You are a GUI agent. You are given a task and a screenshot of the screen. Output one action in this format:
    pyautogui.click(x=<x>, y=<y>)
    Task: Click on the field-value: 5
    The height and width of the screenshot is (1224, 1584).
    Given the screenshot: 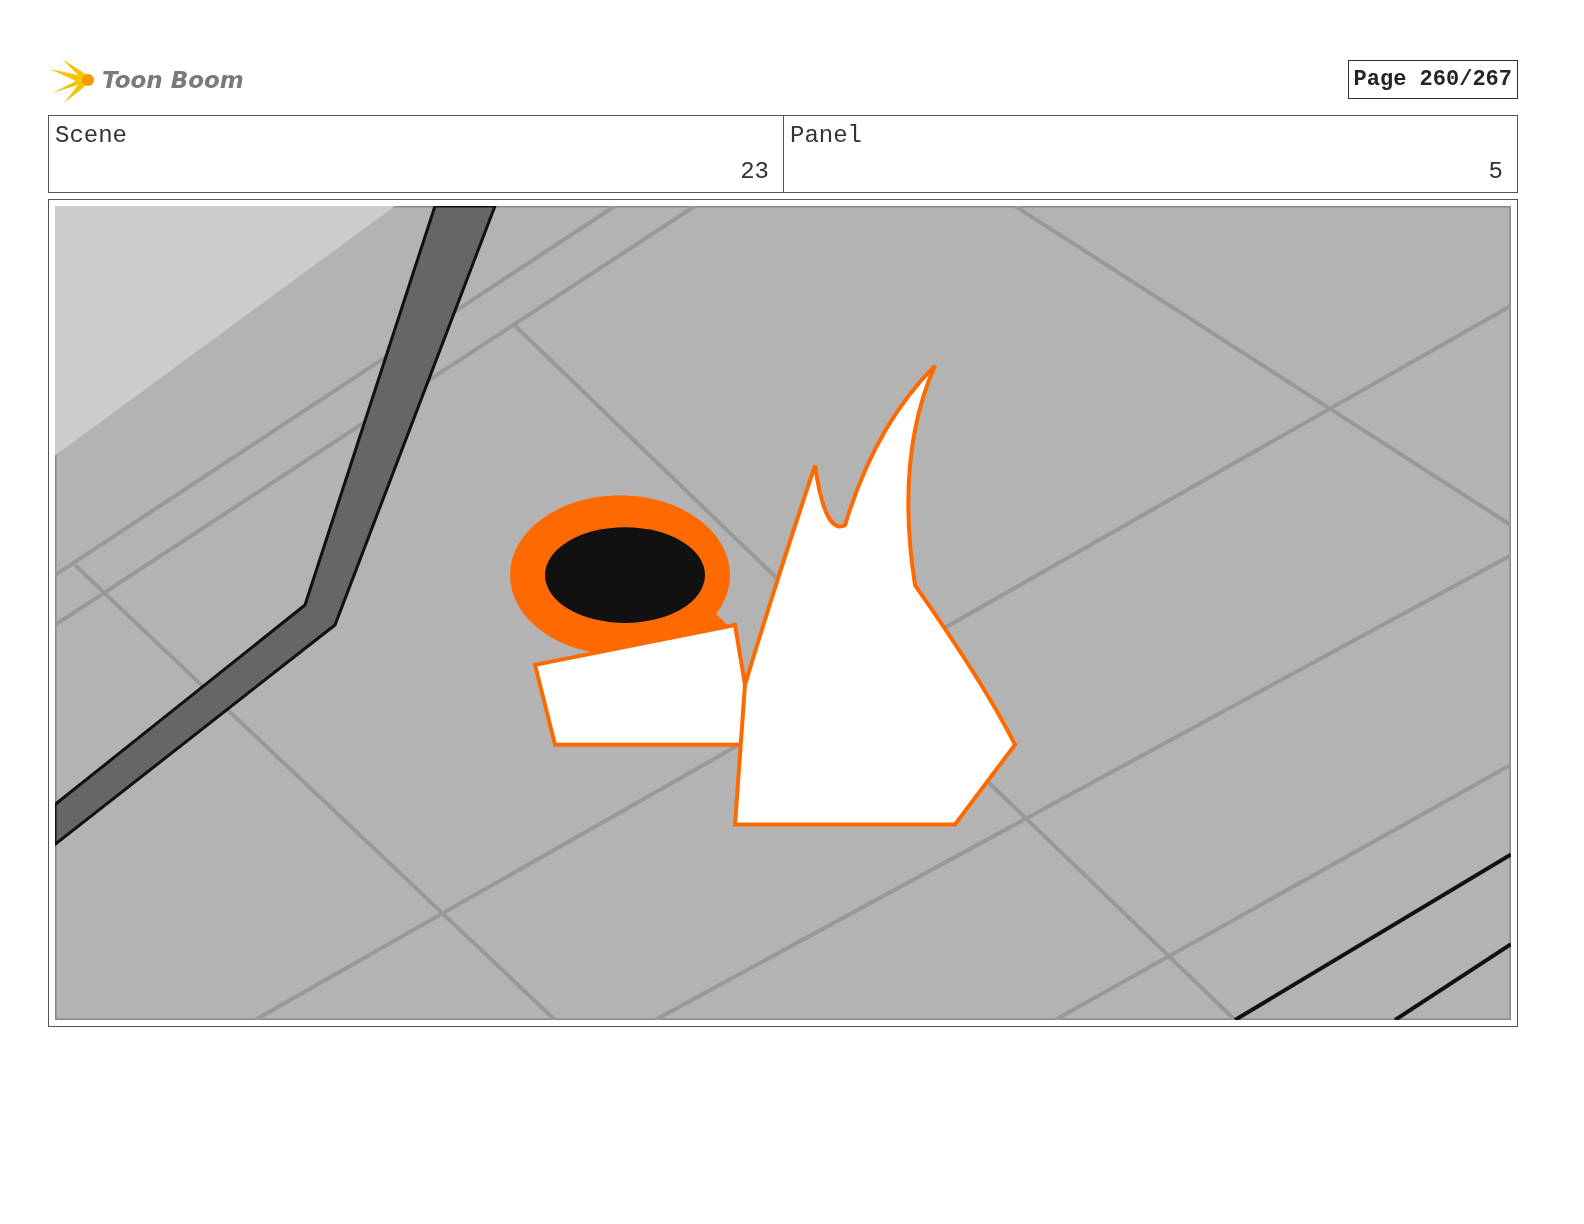 What is the action you would take?
    pyautogui.click(x=1495, y=172)
    